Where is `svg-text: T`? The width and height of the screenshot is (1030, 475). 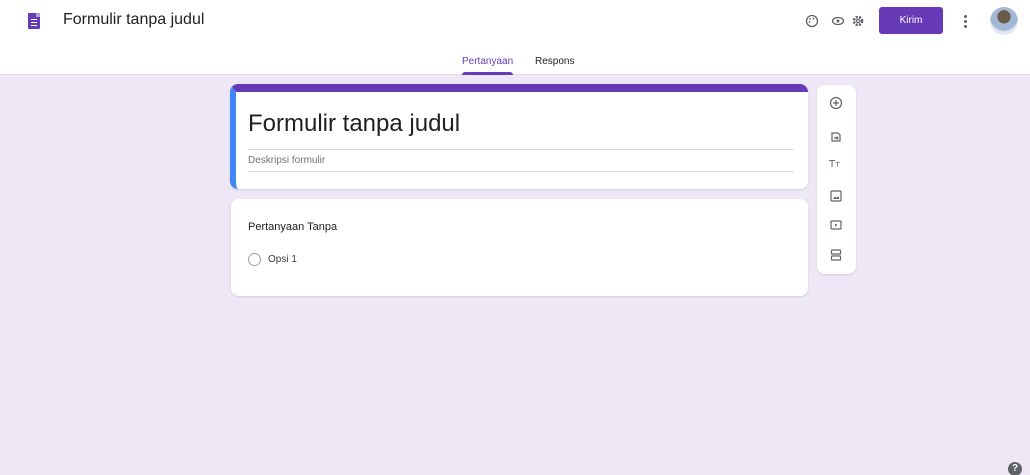
svg-text: T is located at coordinates (838, 165).